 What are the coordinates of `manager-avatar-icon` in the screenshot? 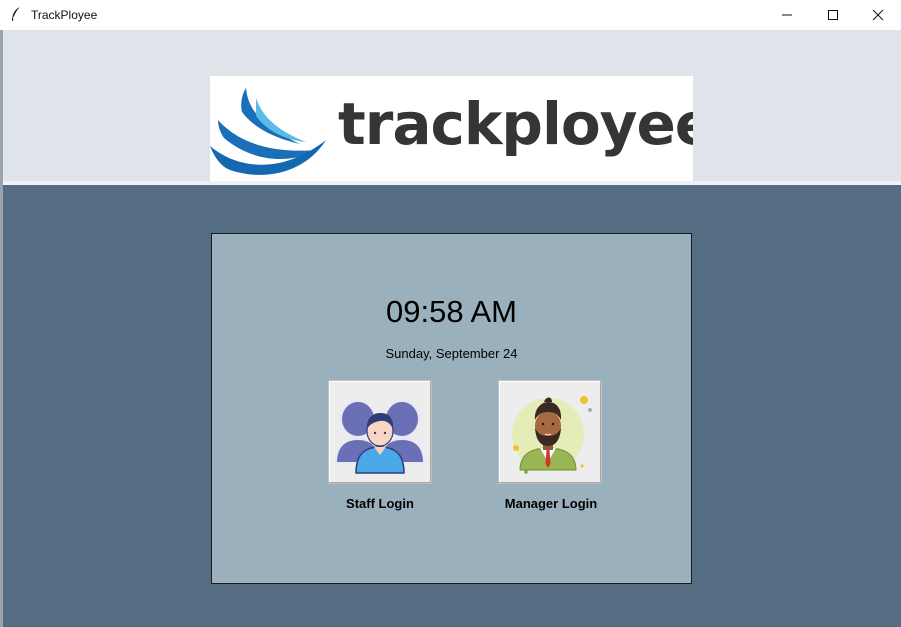 It's located at (552, 435).